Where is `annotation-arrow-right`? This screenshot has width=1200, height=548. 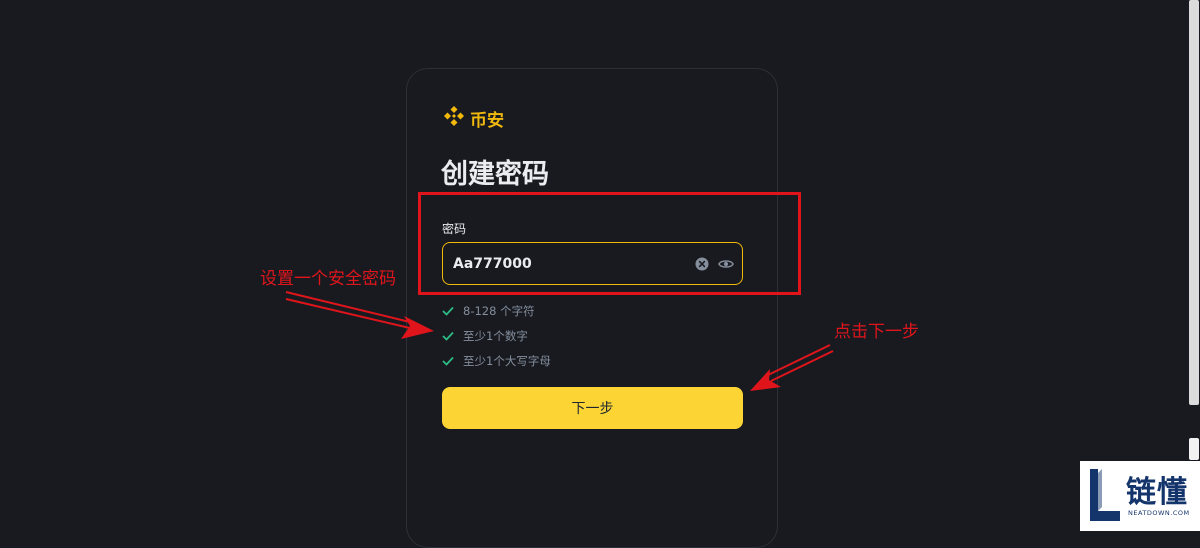 annotation-arrow-right is located at coordinates (792, 367).